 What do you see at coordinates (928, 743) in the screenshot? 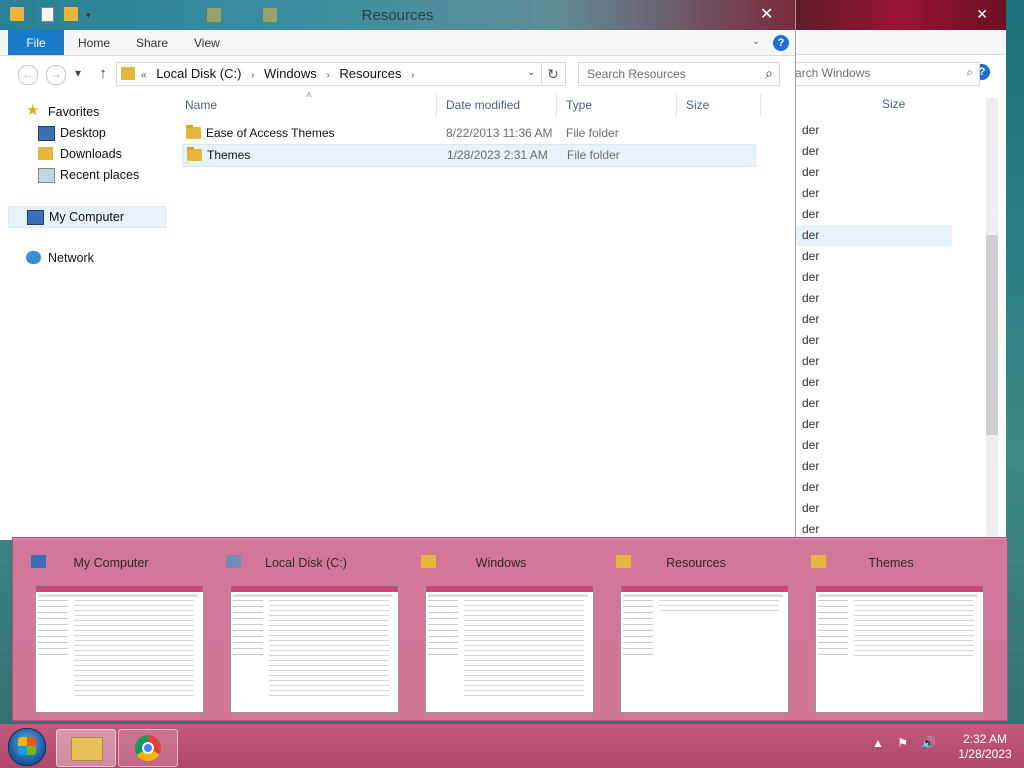
I see `volume-icon: 🔊` at bounding box center [928, 743].